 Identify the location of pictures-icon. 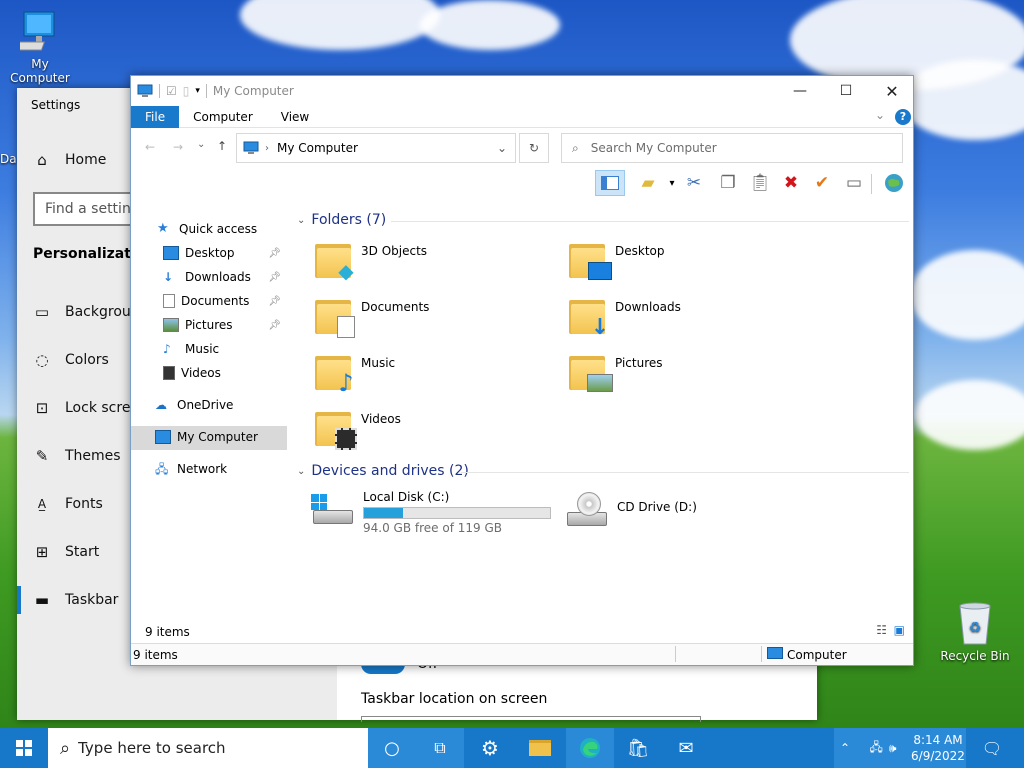
(591, 372).